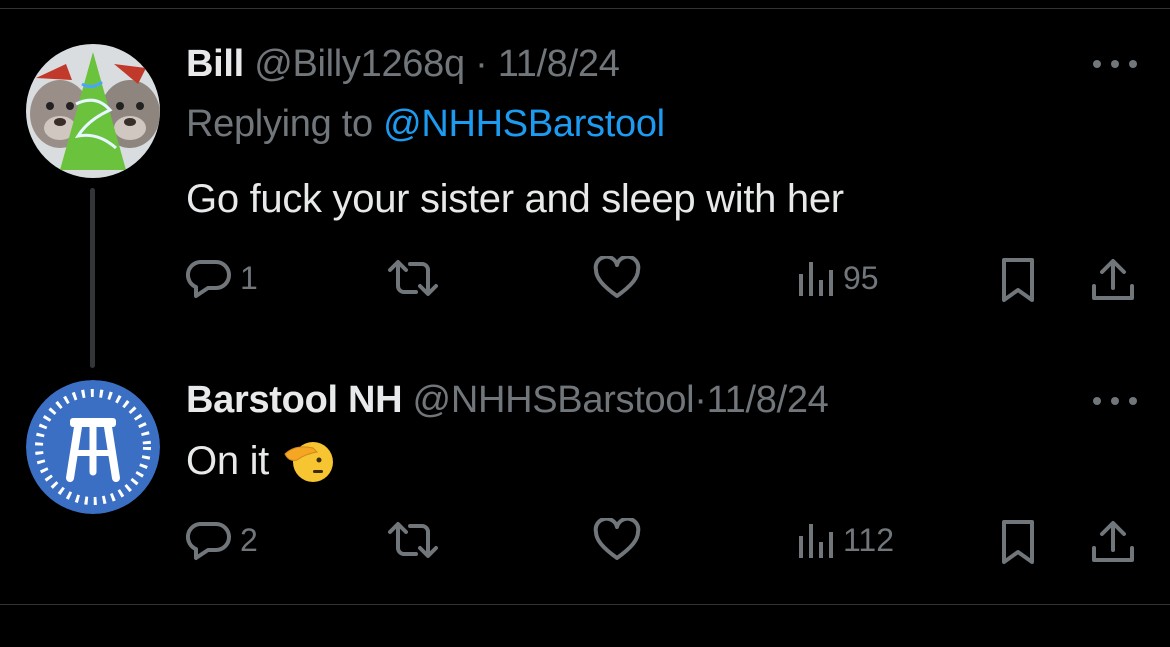  Describe the element at coordinates (294, 400) in the screenshot. I see `display-name: Barstool NH` at that location.